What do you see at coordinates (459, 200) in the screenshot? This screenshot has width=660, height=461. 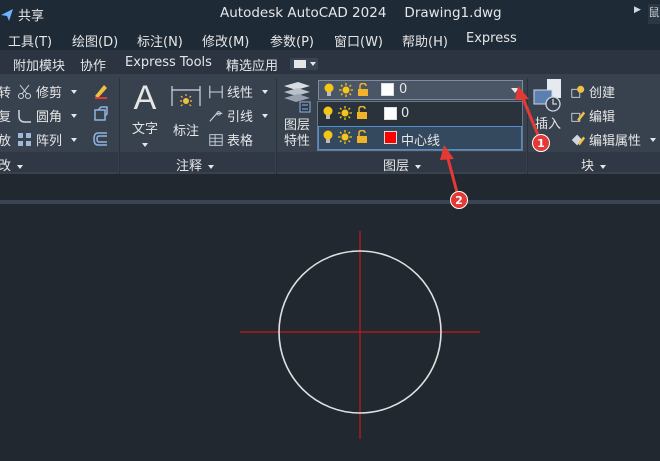 I see `callout-badge-2: 2` at bounding box center [459, 200].